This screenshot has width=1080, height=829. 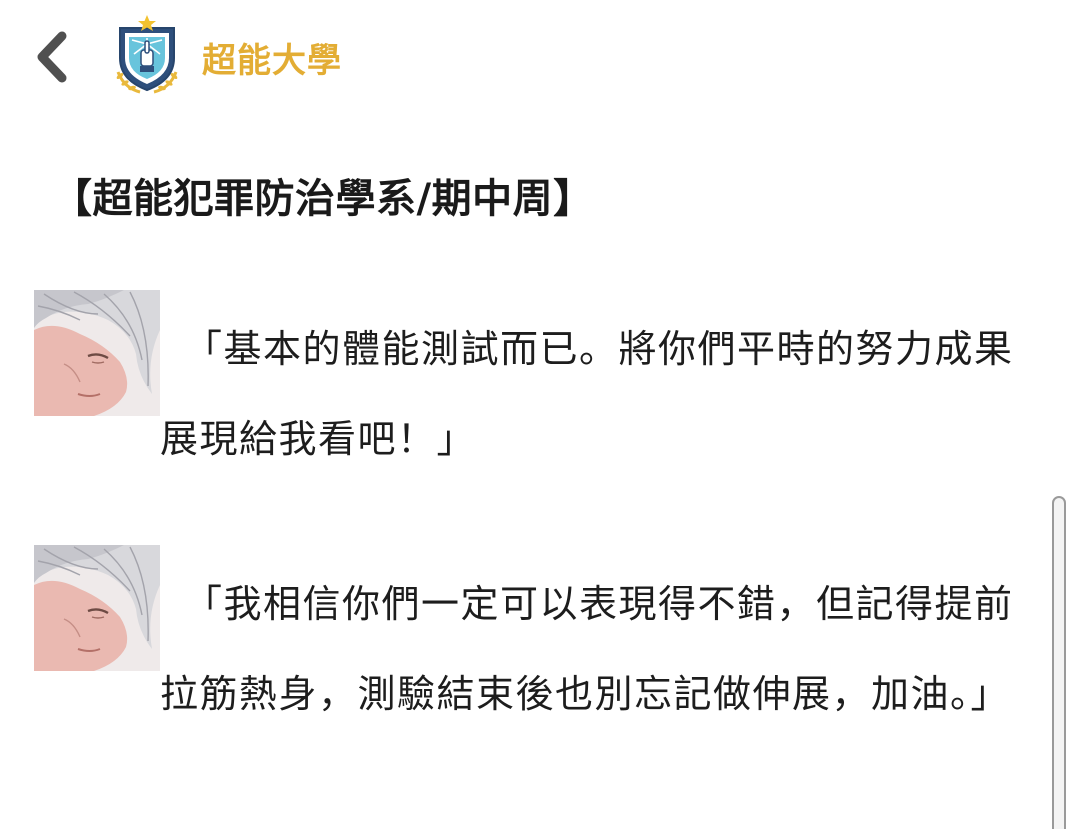 I want to click on university-logo, so click(x=147, y=55).